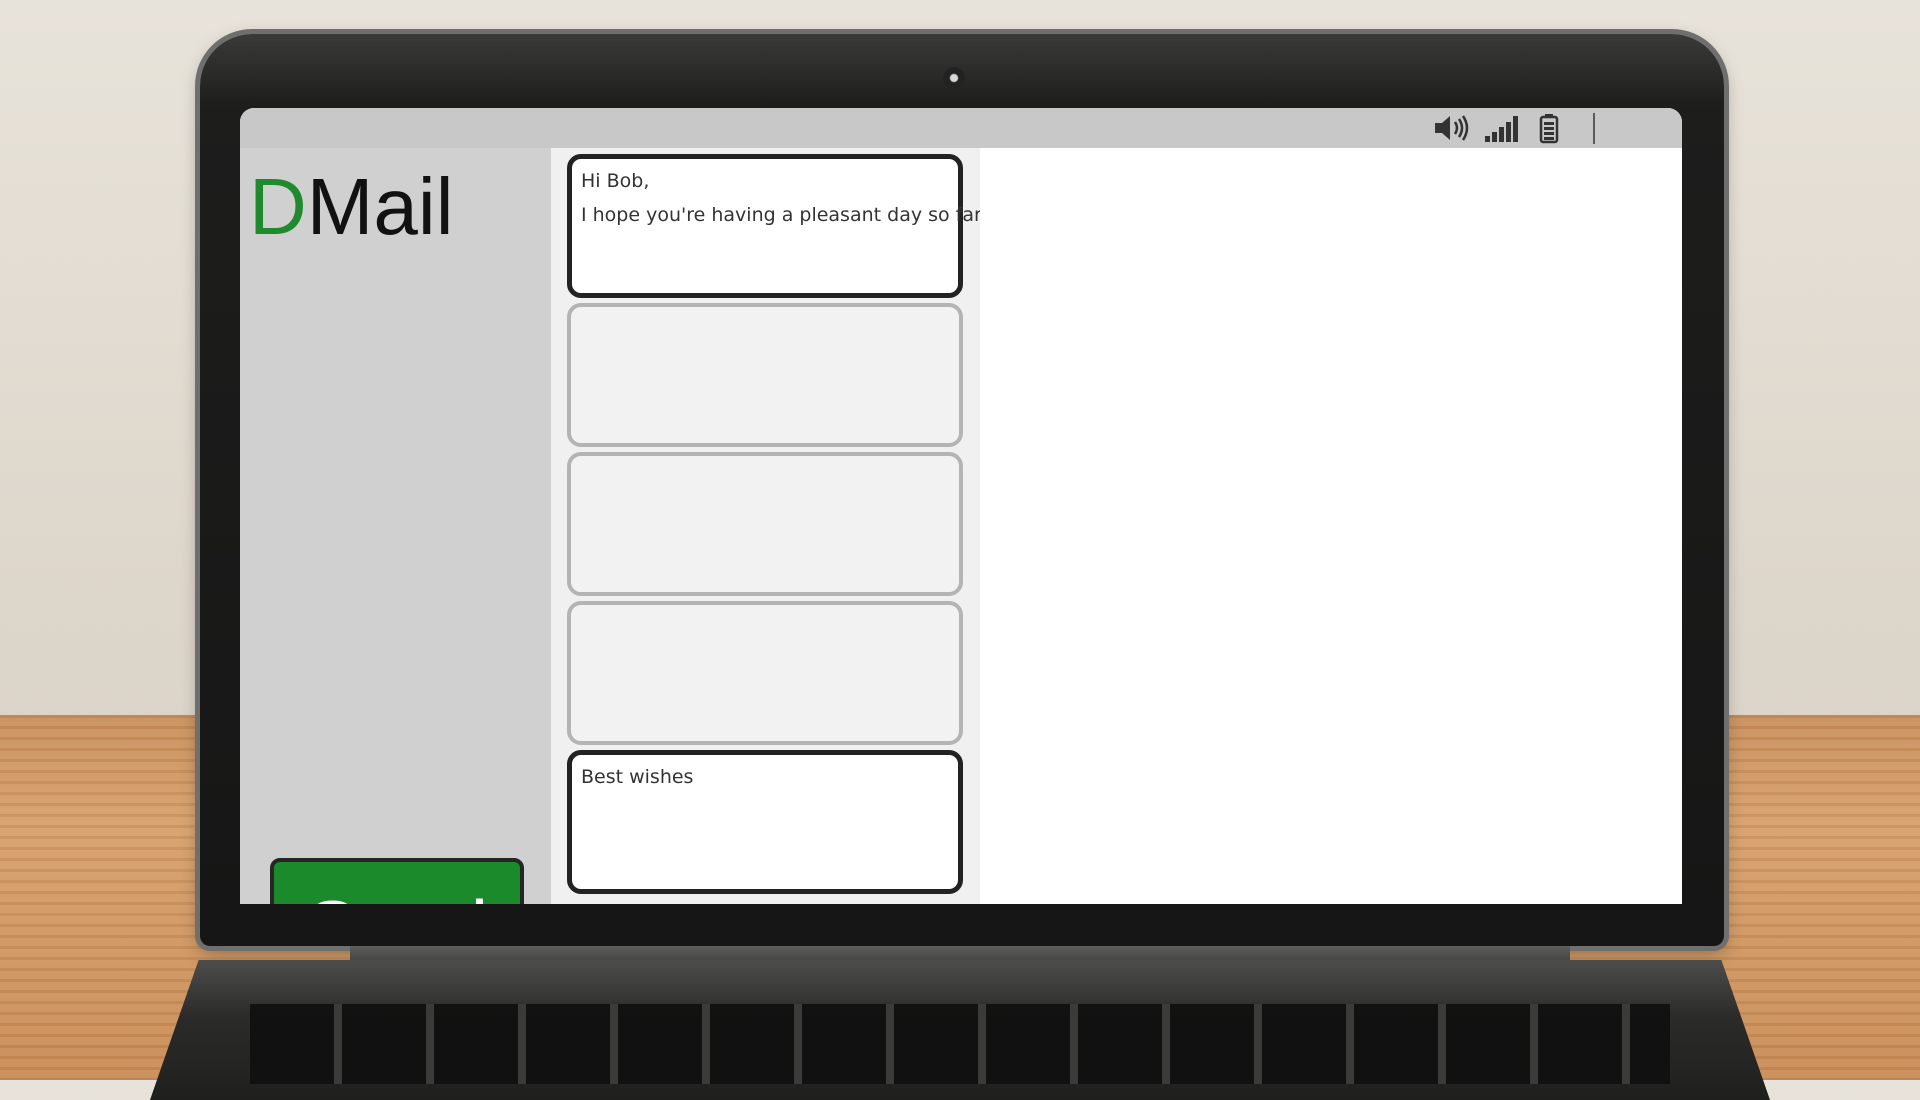  I want to click on signoff-block: Best wishes, so click(765, 822).